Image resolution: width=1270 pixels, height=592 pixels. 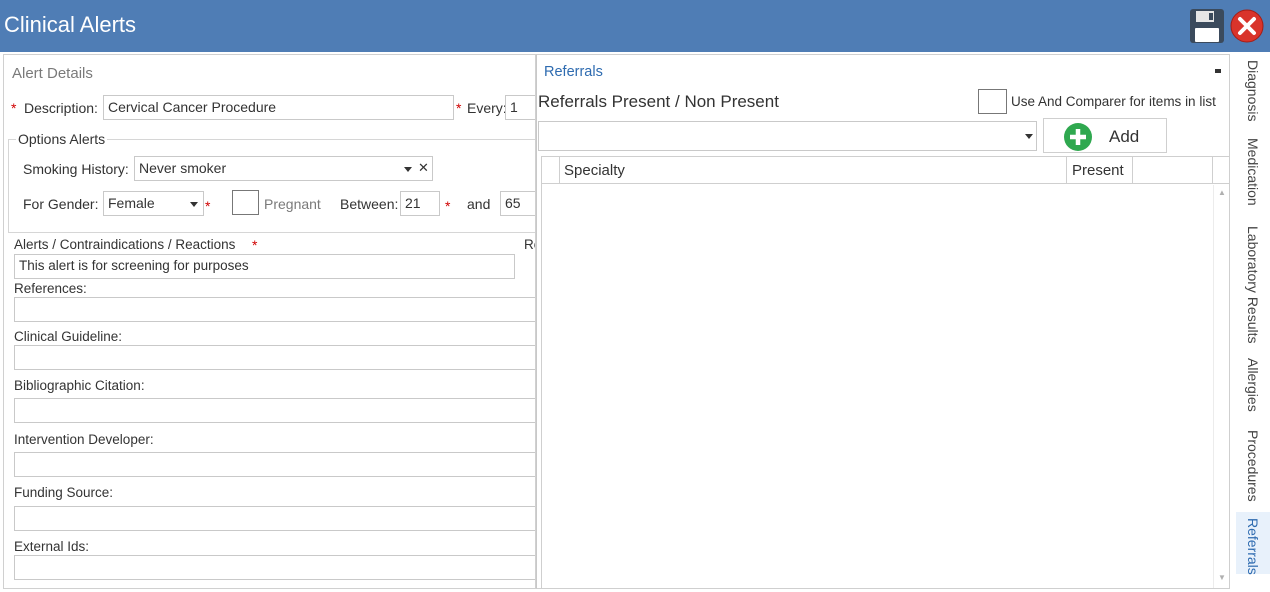 I want to click on gender-select: Female, so click(x=153, y=203).